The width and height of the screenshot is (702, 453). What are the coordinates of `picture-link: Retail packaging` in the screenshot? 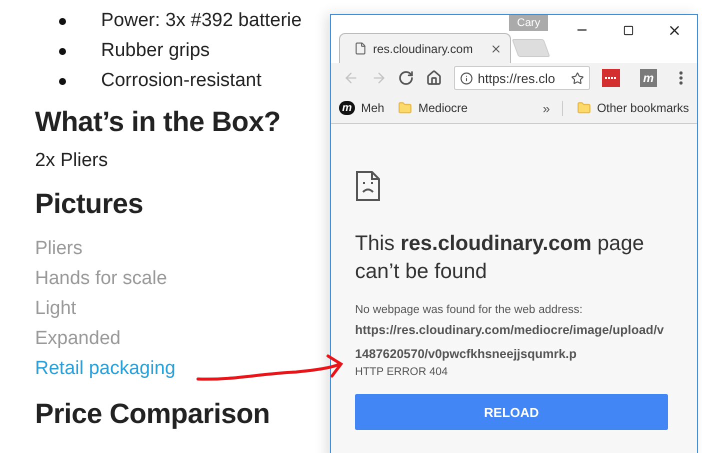 It's located at (105, 369).